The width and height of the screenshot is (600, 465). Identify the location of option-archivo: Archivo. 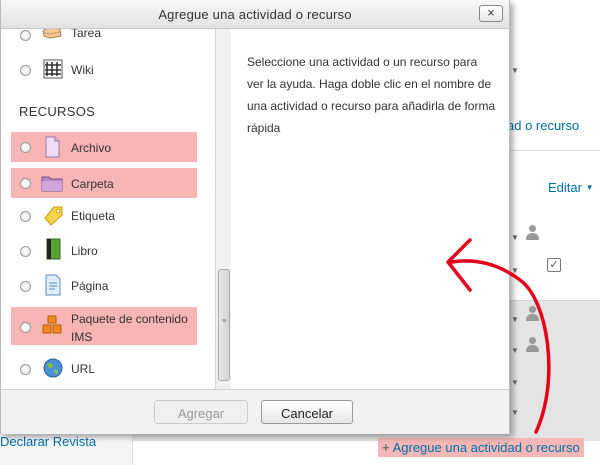
(104, 147).